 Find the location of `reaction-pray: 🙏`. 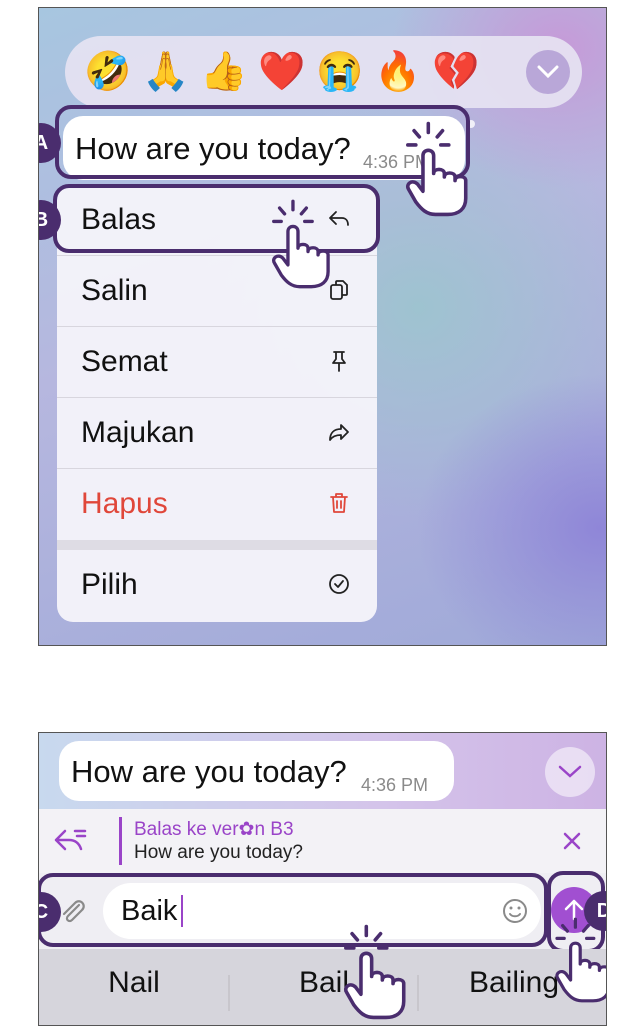

reaction-pray: 🙏 is located at coordinates (166, 72).